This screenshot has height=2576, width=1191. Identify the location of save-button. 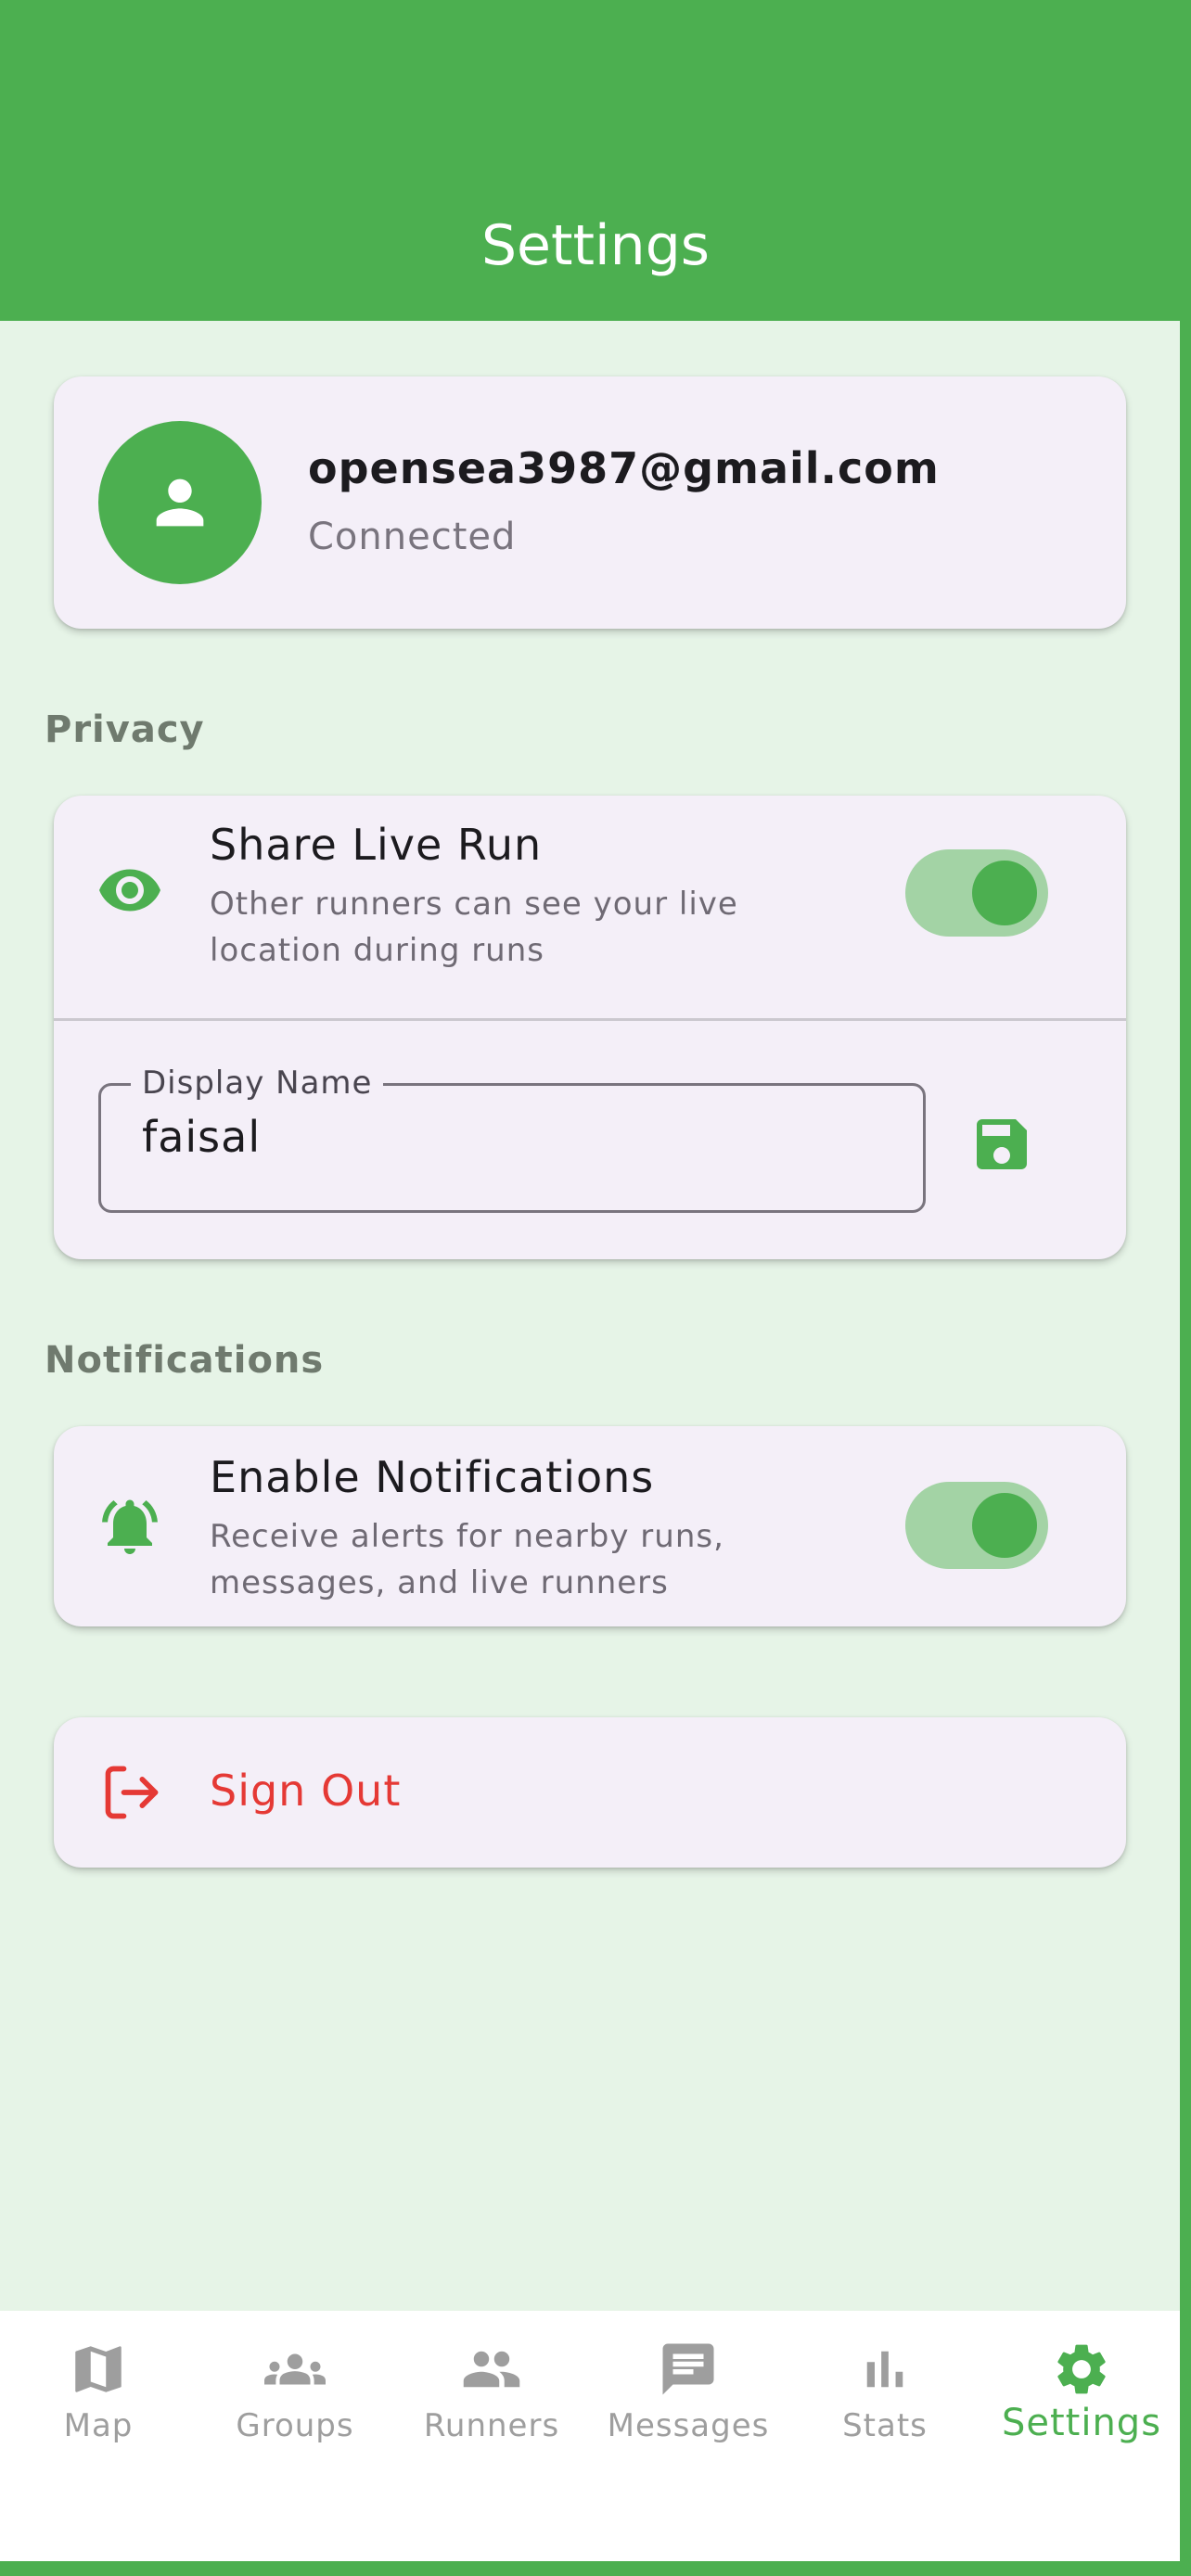
(1002, 1144).